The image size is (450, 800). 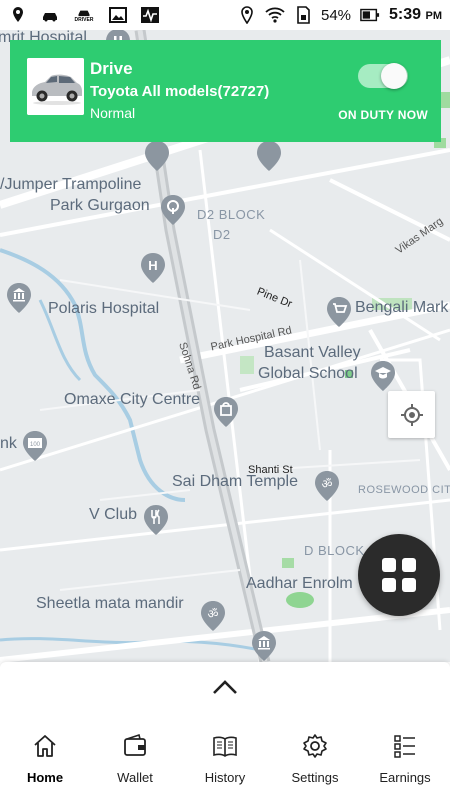 I want to click on mall-pin-icon, so click(x=226, y=412).